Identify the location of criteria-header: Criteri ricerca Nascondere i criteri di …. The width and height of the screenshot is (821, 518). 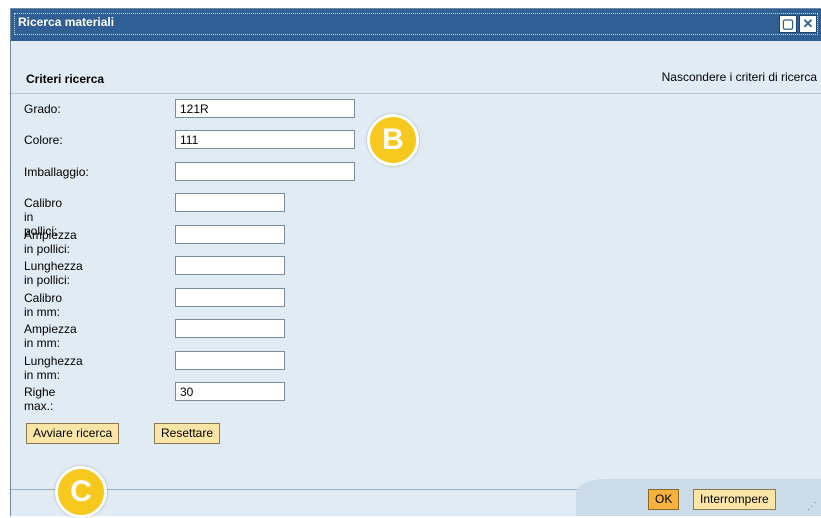
(416, 67).